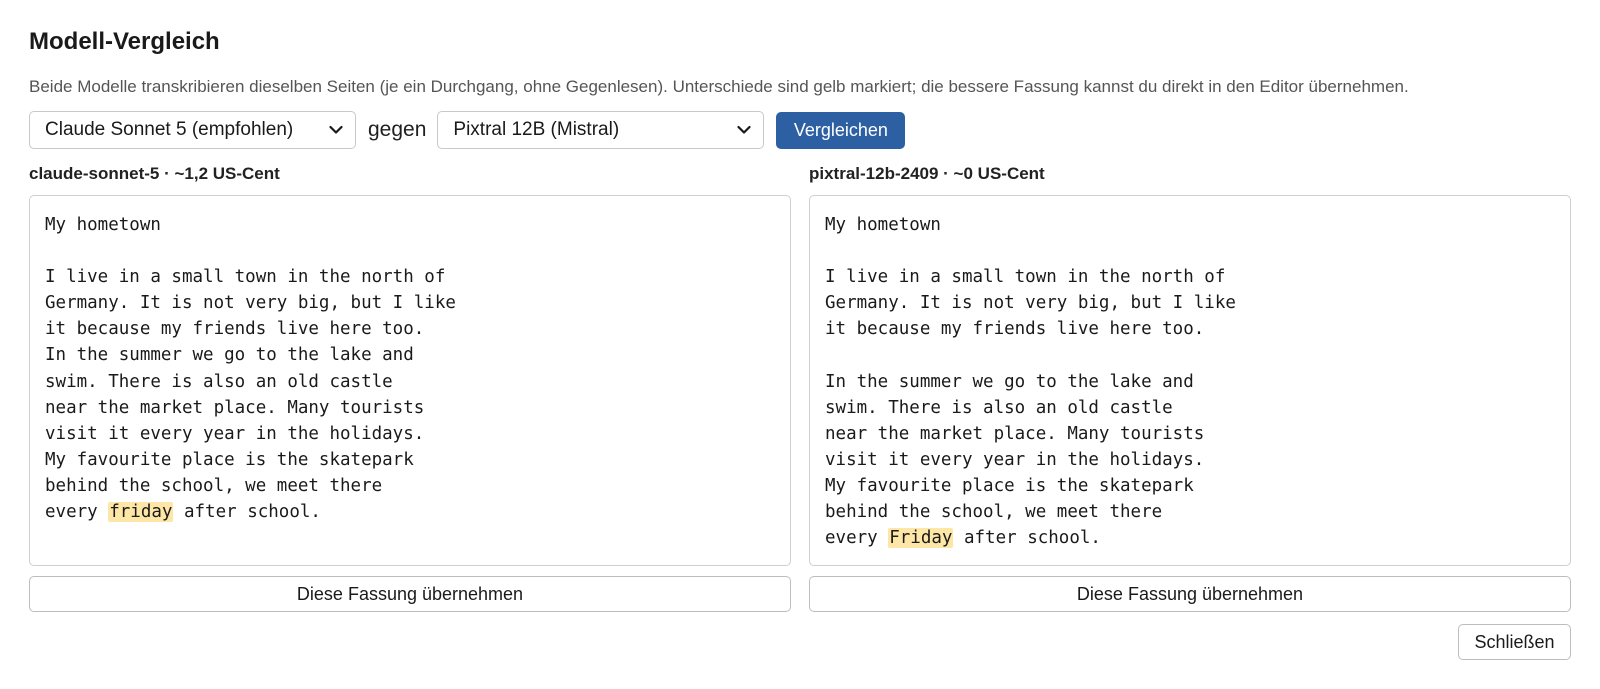 Image resolution: width=1600 pixels, height=689 pixels. What do you see at coordinates (1190, 538) in the screenshot?
I see `text-line: every Friday after school.` at bounding box center [1190, 538].